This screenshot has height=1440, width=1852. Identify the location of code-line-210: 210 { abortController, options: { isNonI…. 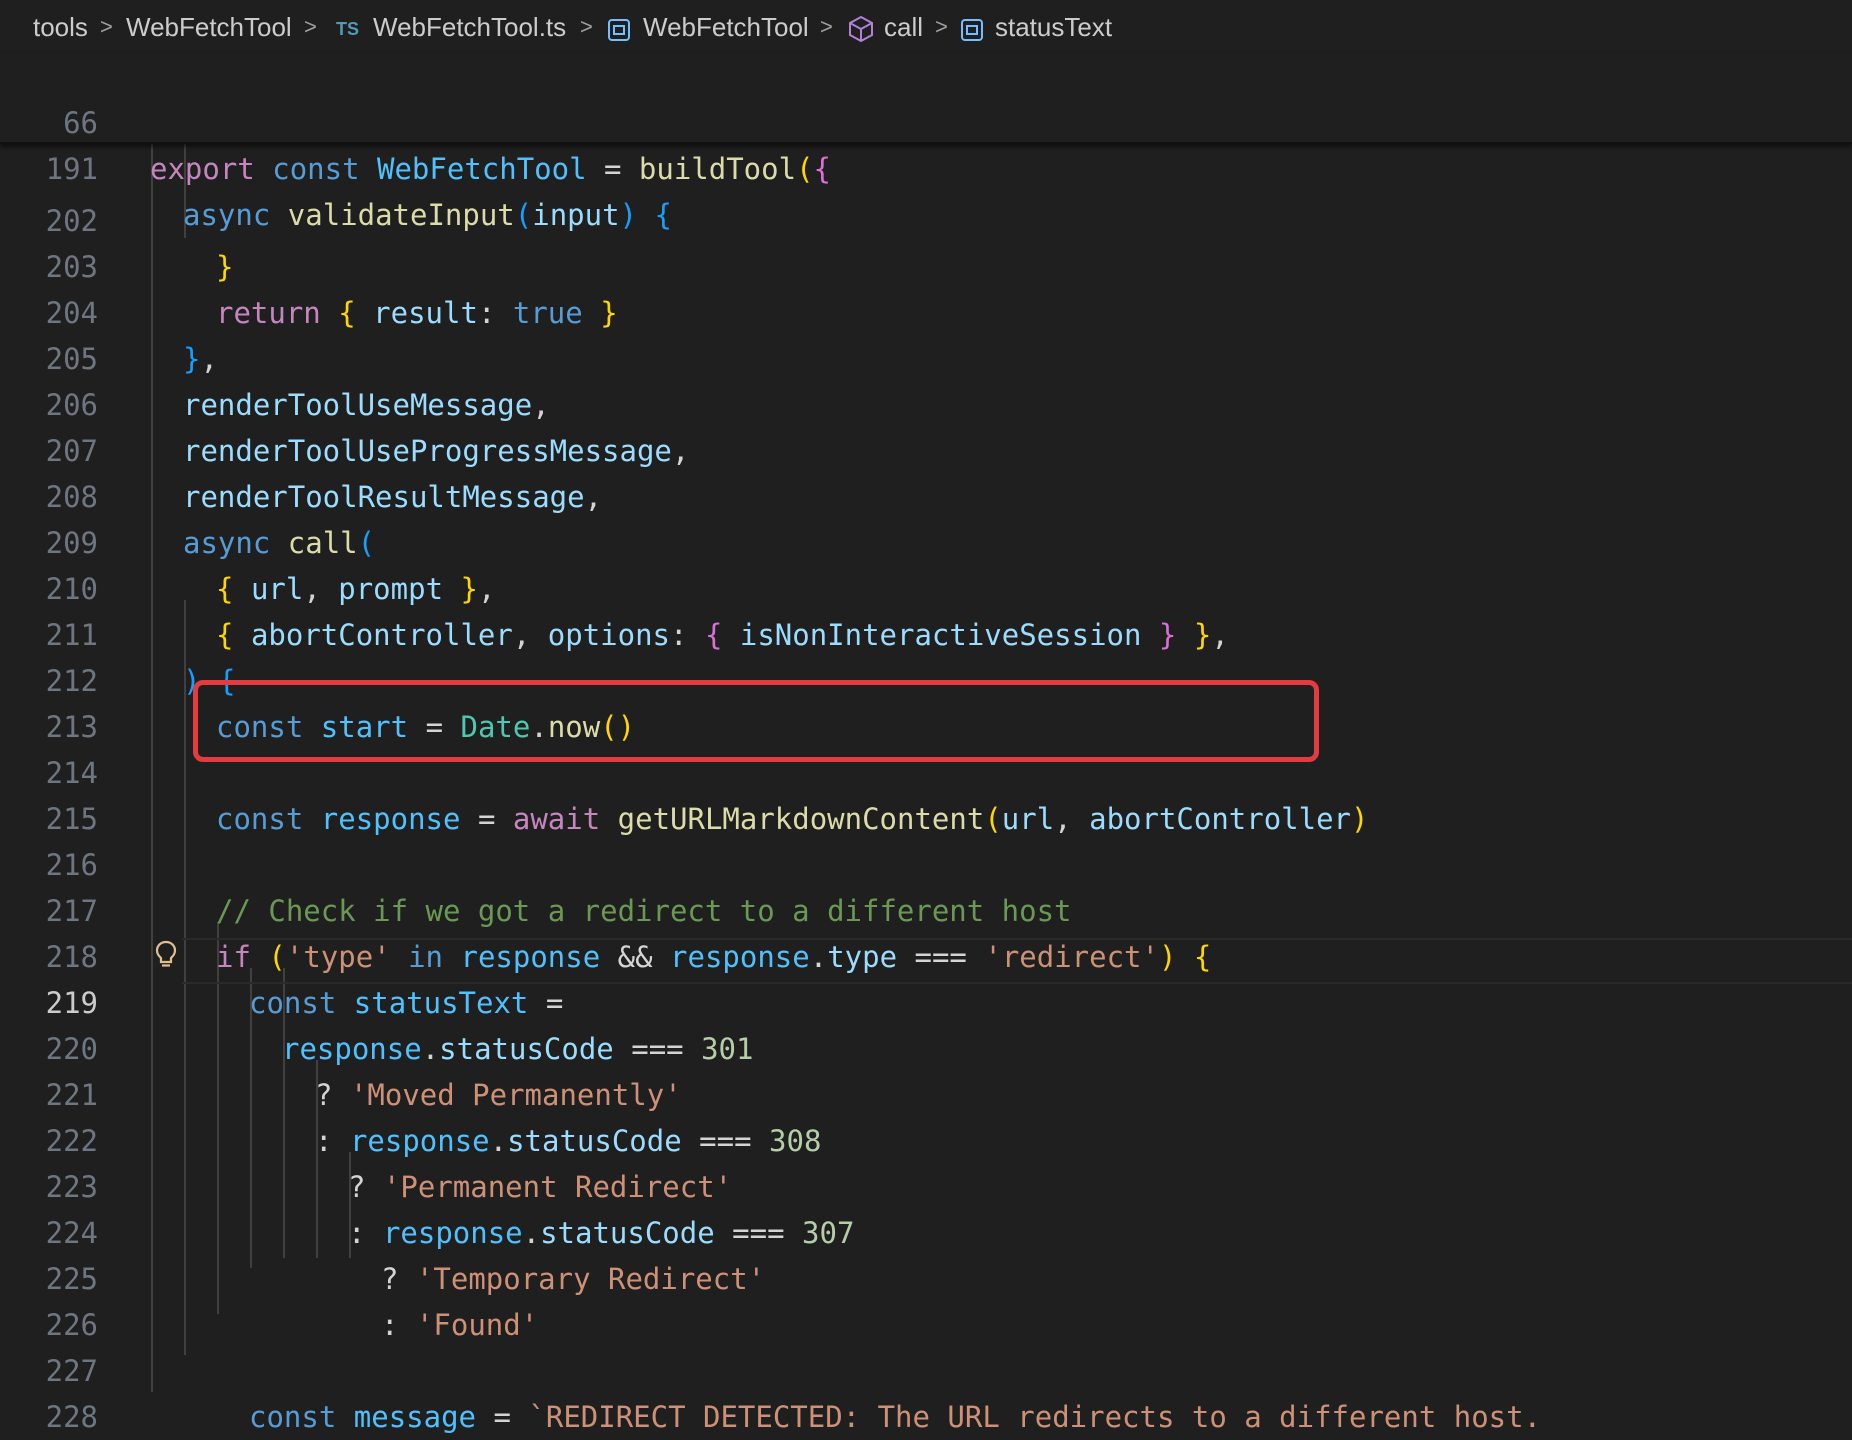
(926, 586).